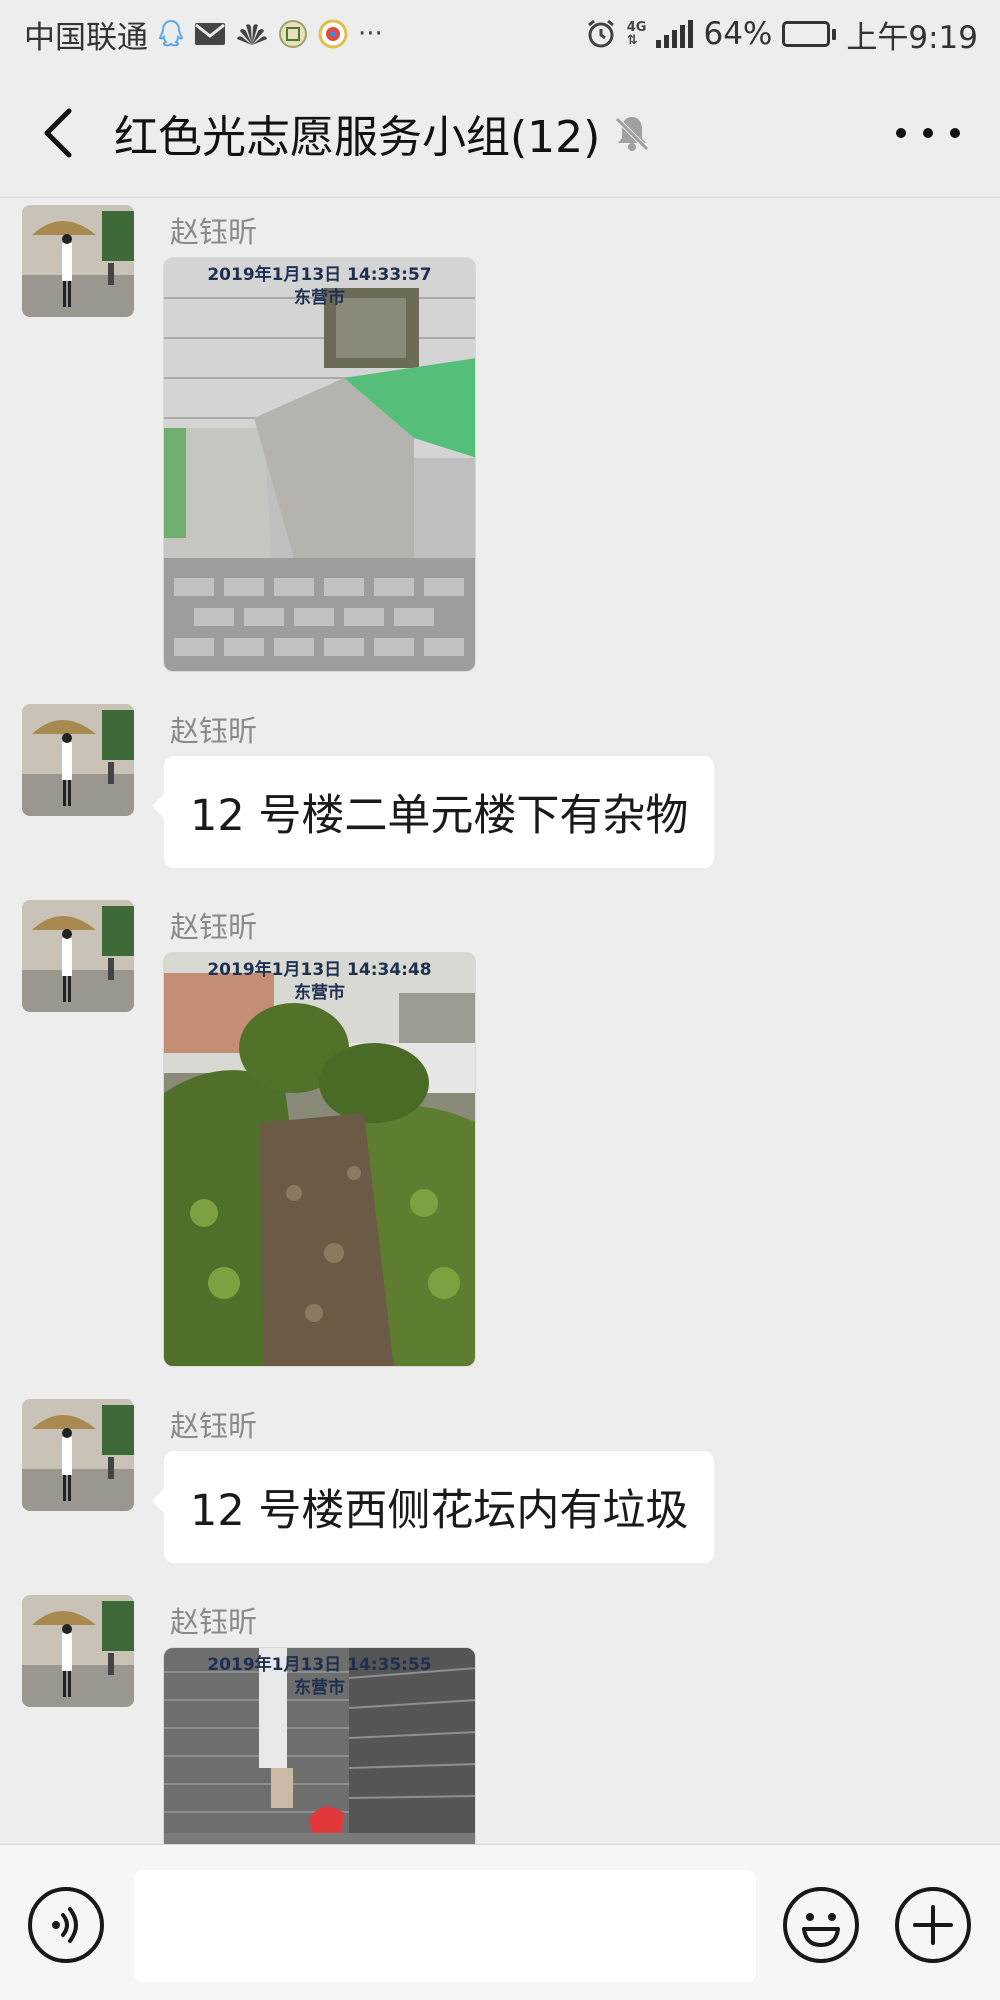 The width and height of the screenshot is (1000, 2000). I want to click on status-bar-left: 中国联通 ···, so click(203, 34).